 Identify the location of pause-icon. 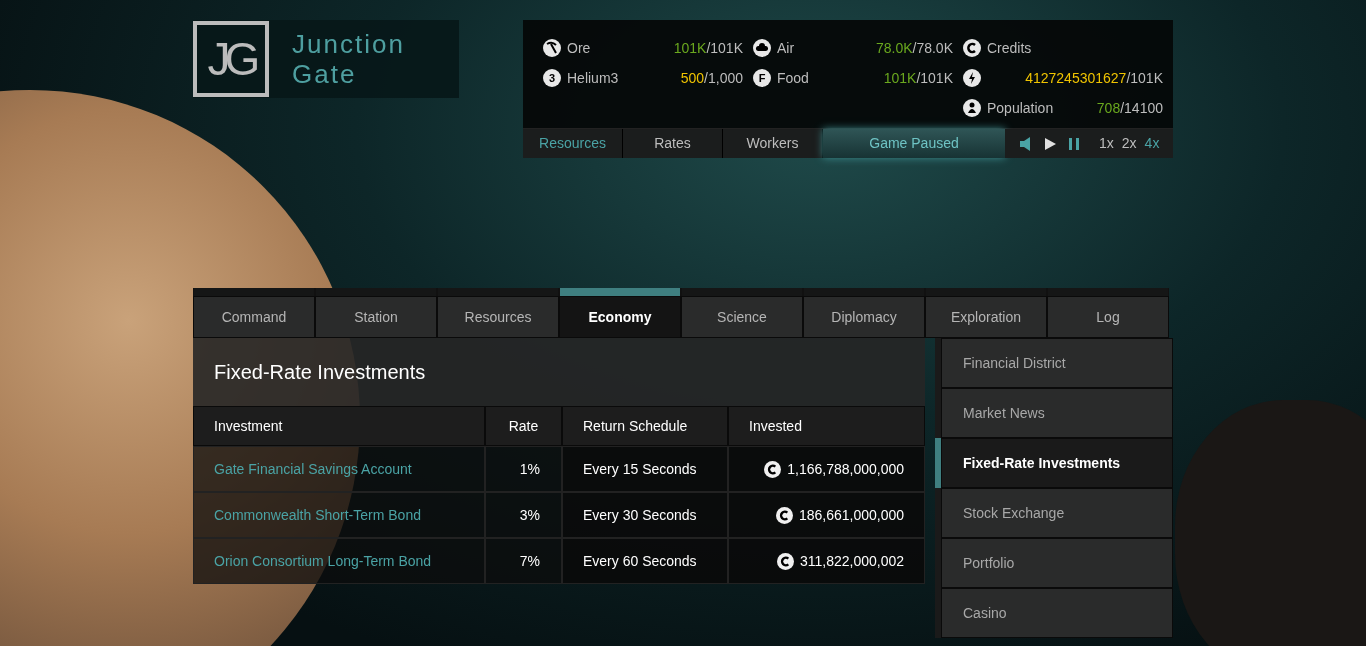
(1074, 143).